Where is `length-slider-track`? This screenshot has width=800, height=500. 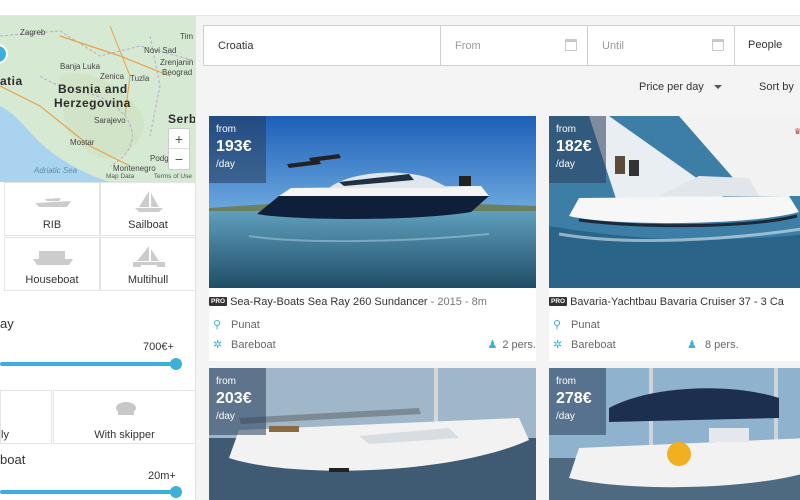
length-slider-track is located at coordinates (89, 492).